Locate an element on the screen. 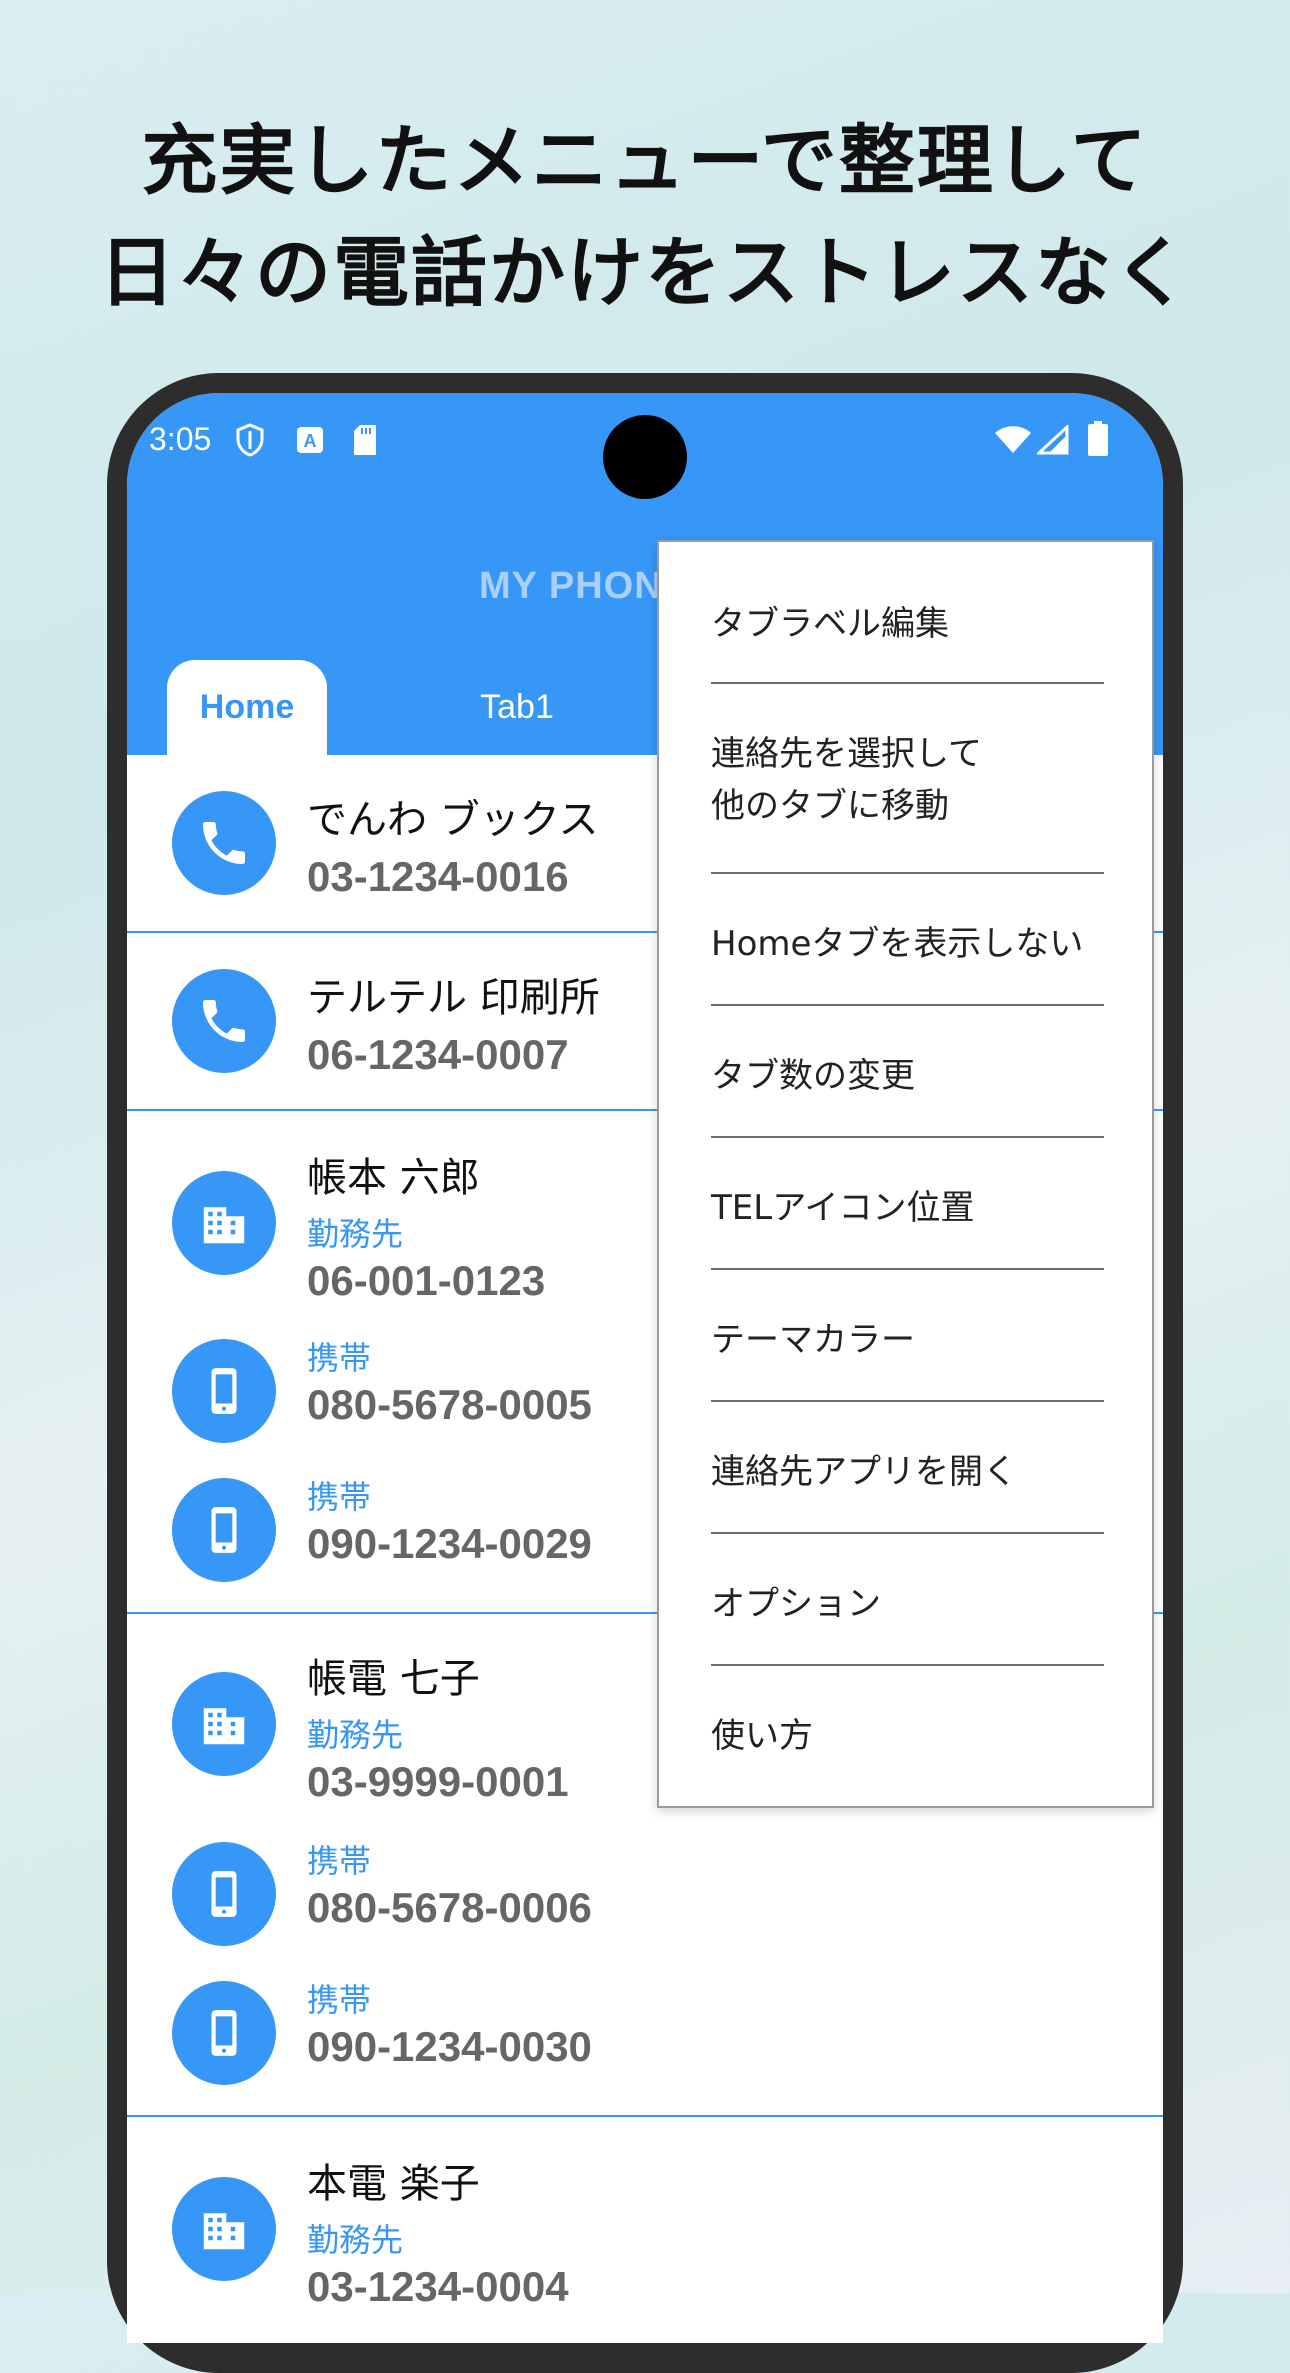  contact-entry: 携帯 090-1234-0030 is located at coordinates (645, 2040).